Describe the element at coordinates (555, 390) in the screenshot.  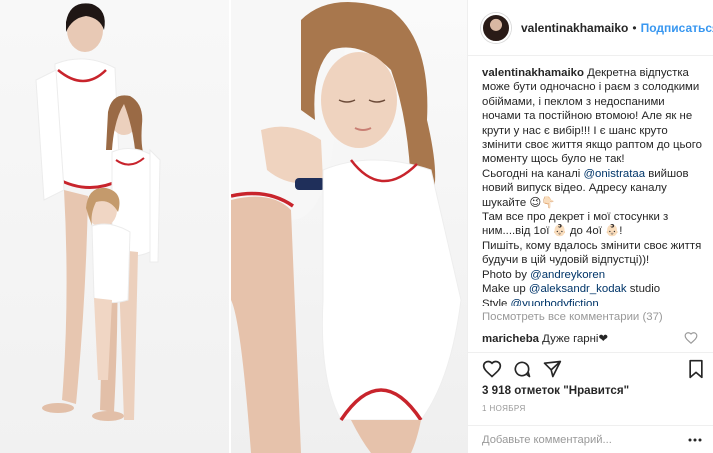
I see `likes-count: 3 918 отметок "Нравится"` at that location.